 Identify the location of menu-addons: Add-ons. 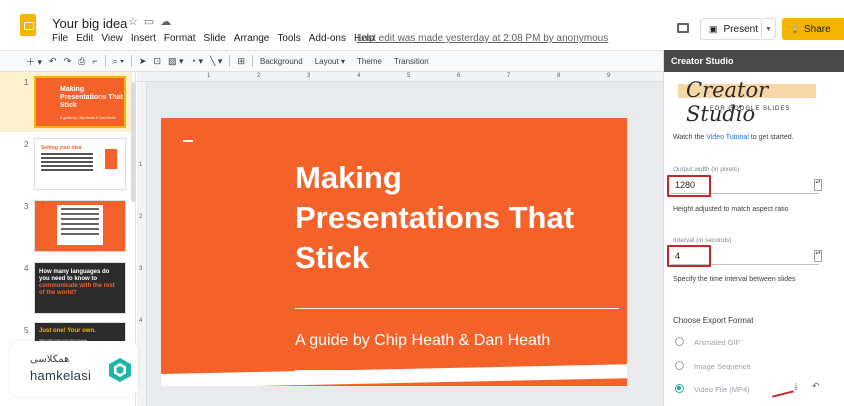
(327, 38).